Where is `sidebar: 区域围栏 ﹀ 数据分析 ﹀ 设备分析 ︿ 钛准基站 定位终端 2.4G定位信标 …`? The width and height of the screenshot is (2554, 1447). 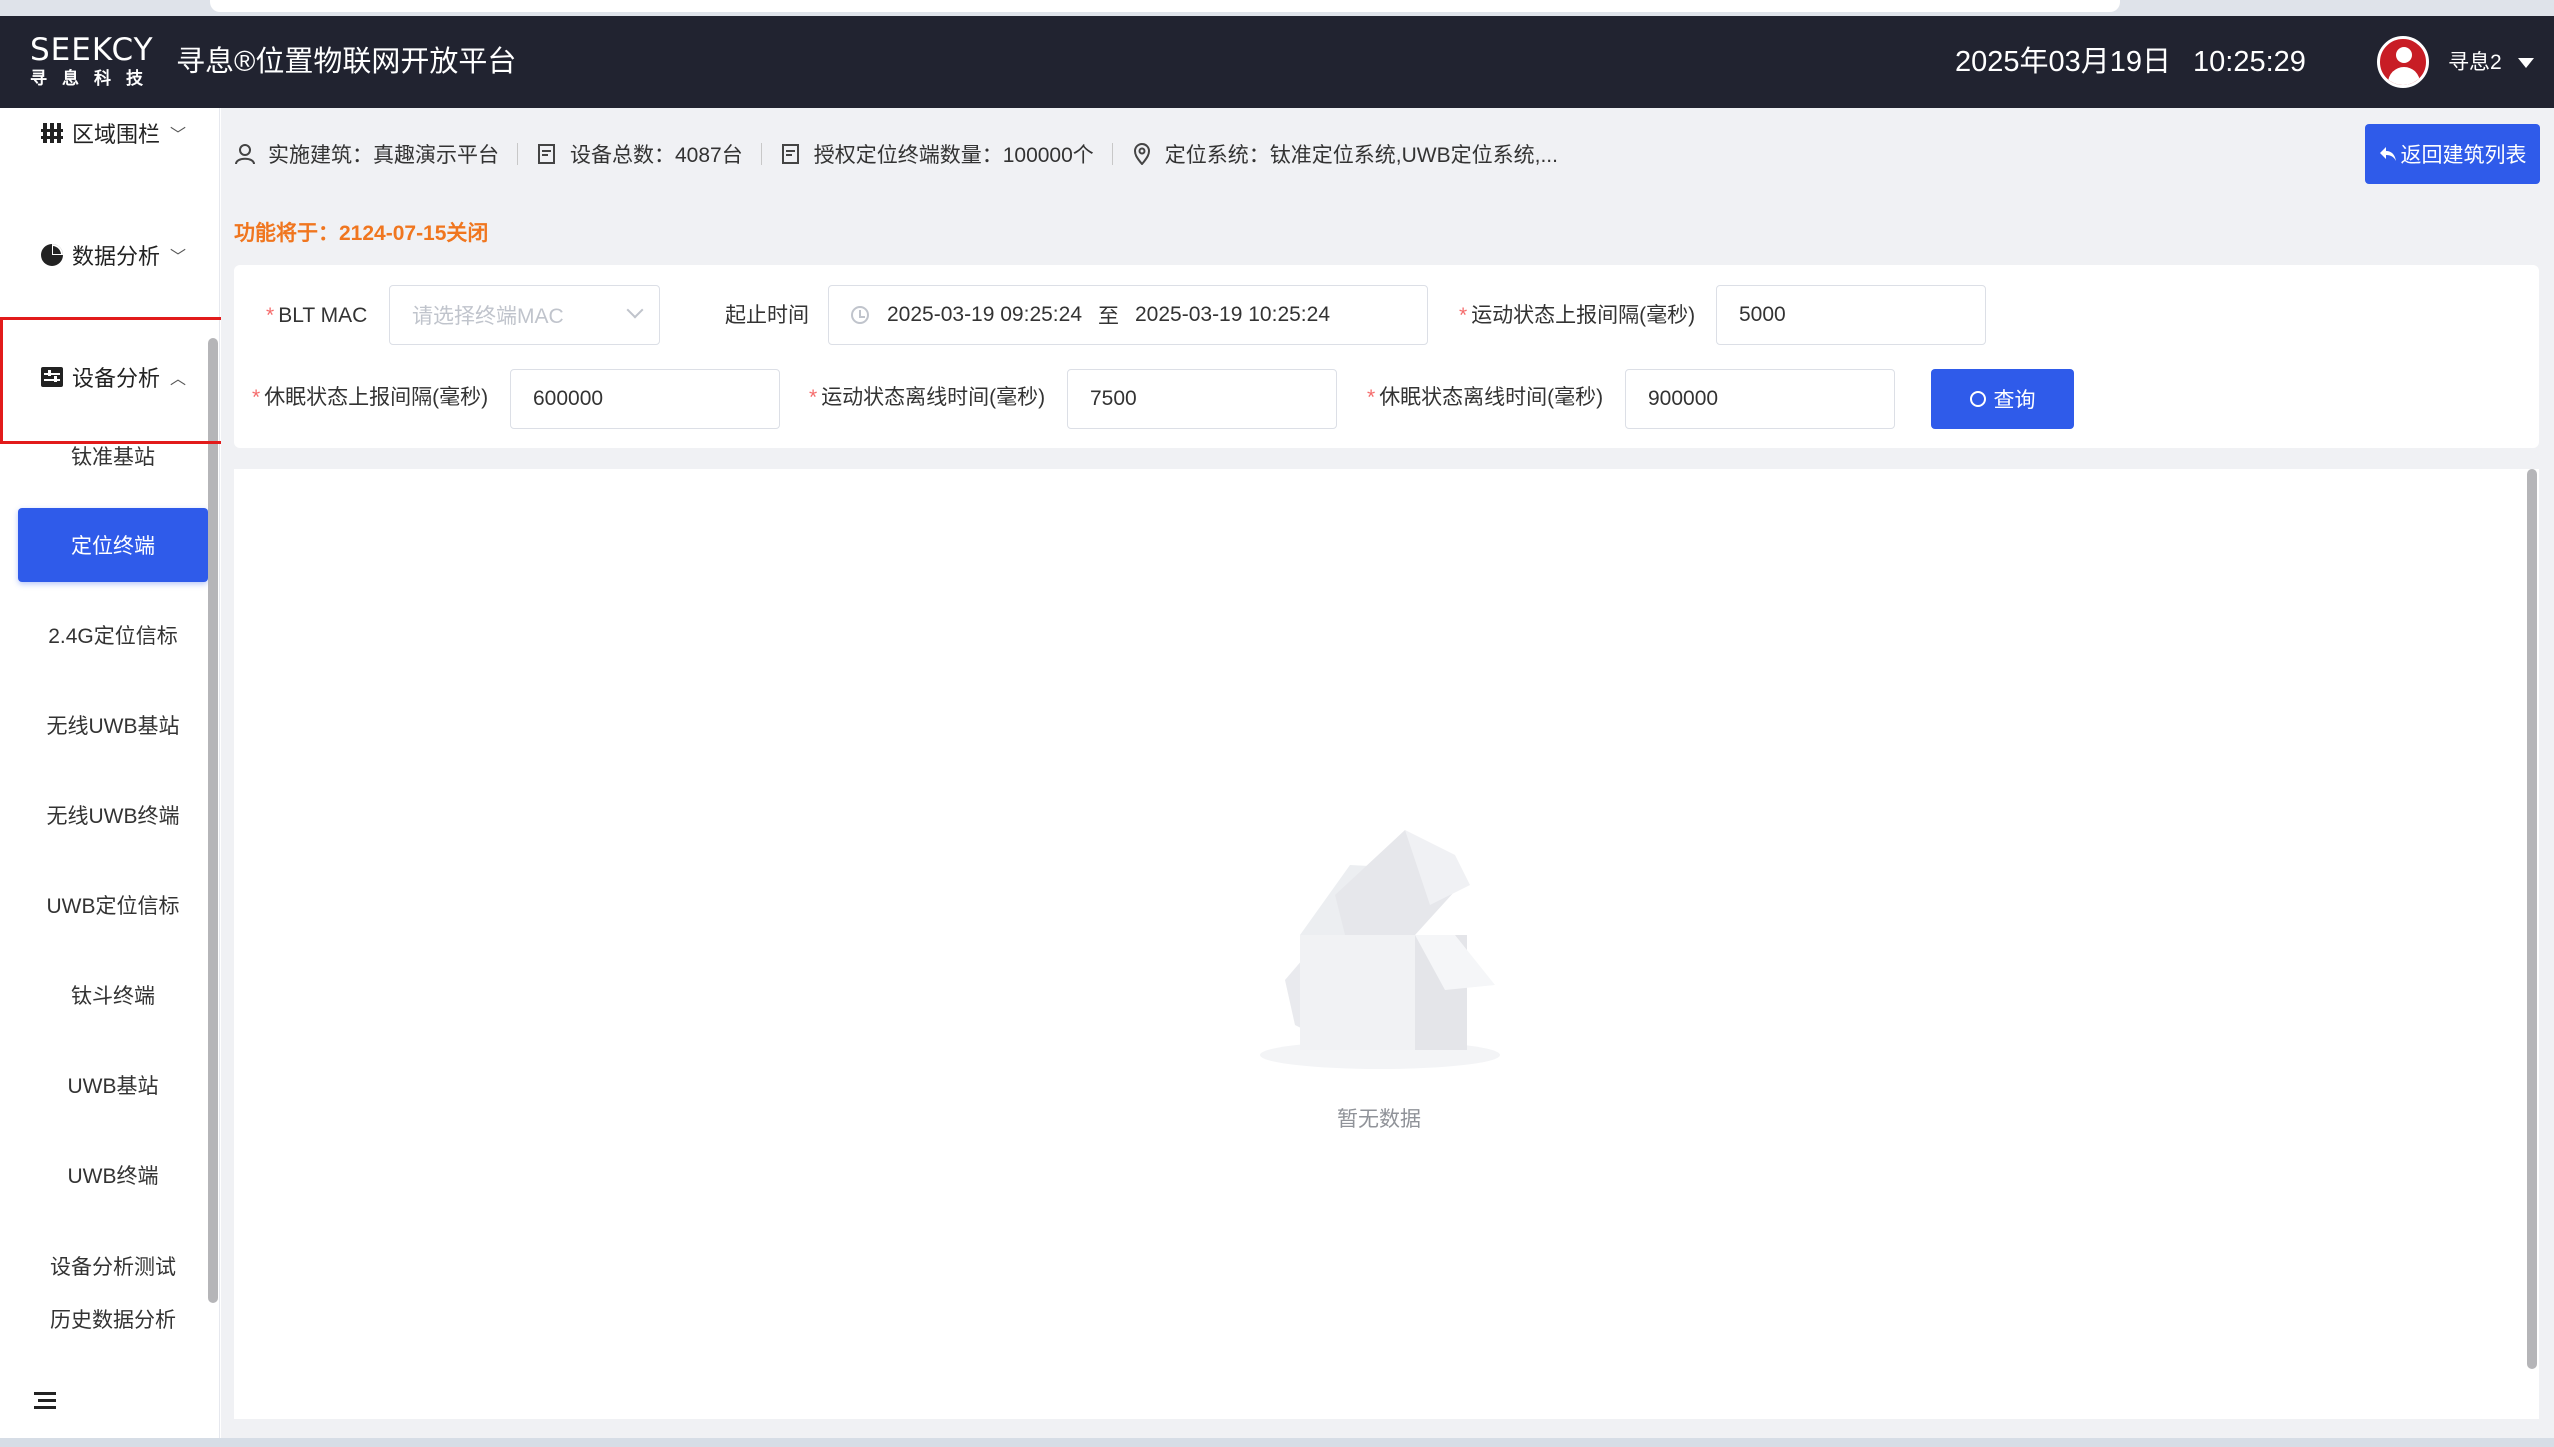
sidebar: 区域围栏 ﹀ 数据分析 ﹀ 设备分析 ︿ 钛准基站 定位终端 2.4G定位信标 … is located at coordinates (110, 773).